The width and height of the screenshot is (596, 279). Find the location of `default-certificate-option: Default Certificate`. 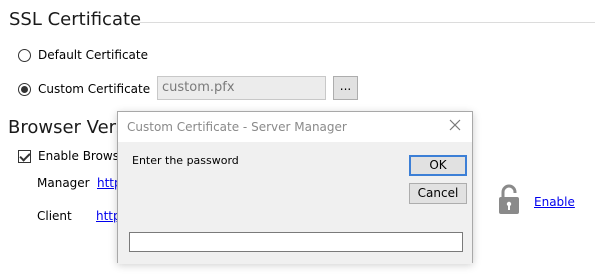

default-certificate-option: Default Certificate is located at coordinates (83, 55).